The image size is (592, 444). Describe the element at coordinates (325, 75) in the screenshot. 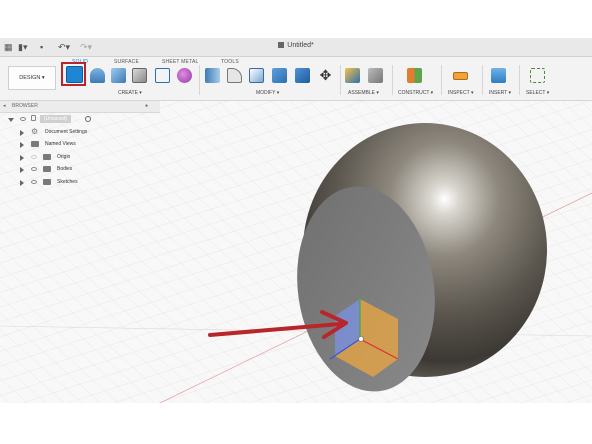

I see `move-icon: ✥` at that location.